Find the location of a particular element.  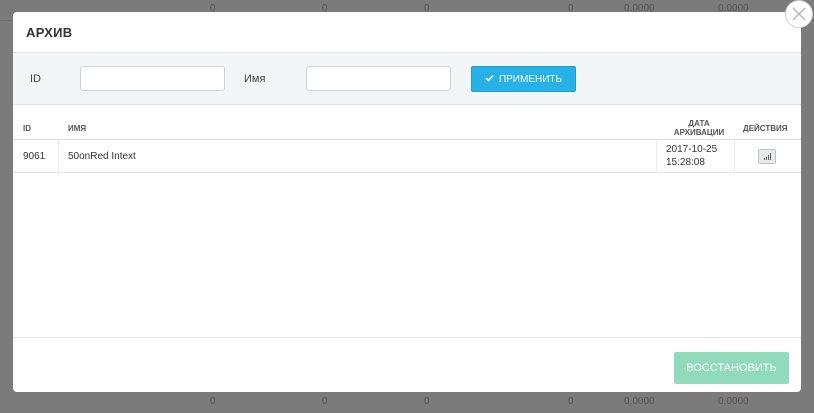

name-filter-input is located at coordinates (378, 78).